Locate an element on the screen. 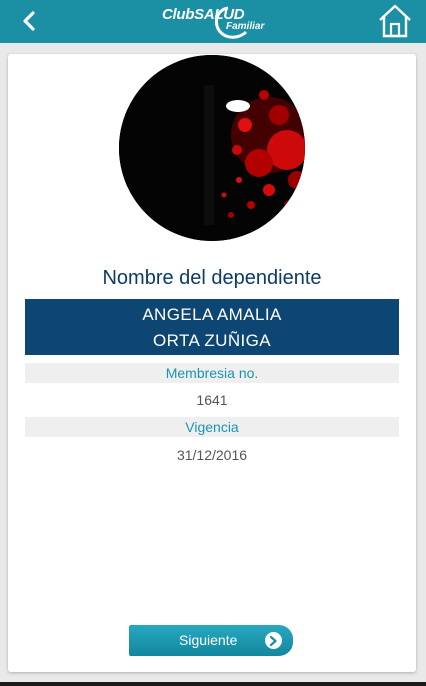 Image resolution: width=426 pixels, height=686 pixels. back-button is located at coordinates (29, 21).